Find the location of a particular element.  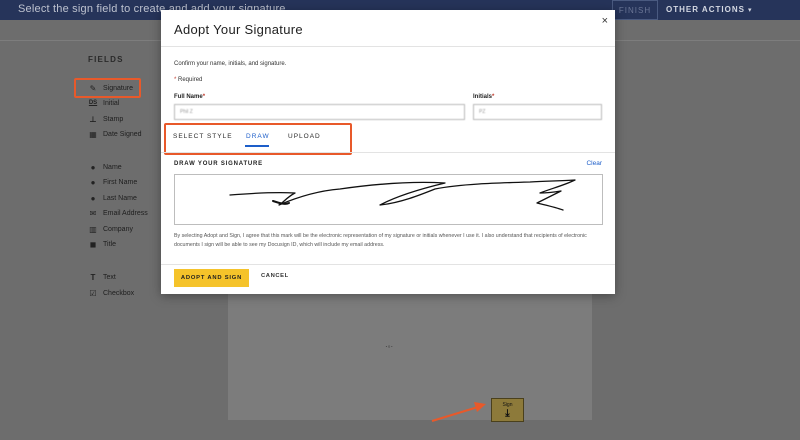

field-date-signed: ▦ Date Signed is located at coordinates (115, 134).